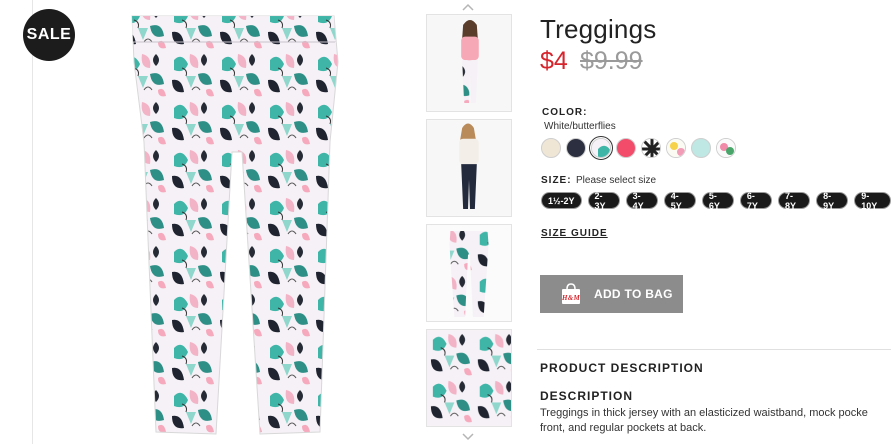 The image size is (891, 444). What do you see at coordinates (580, 126) in the screenshot?
I see `color-selected-value: White/butterflies` at bounding box center [580, 126].